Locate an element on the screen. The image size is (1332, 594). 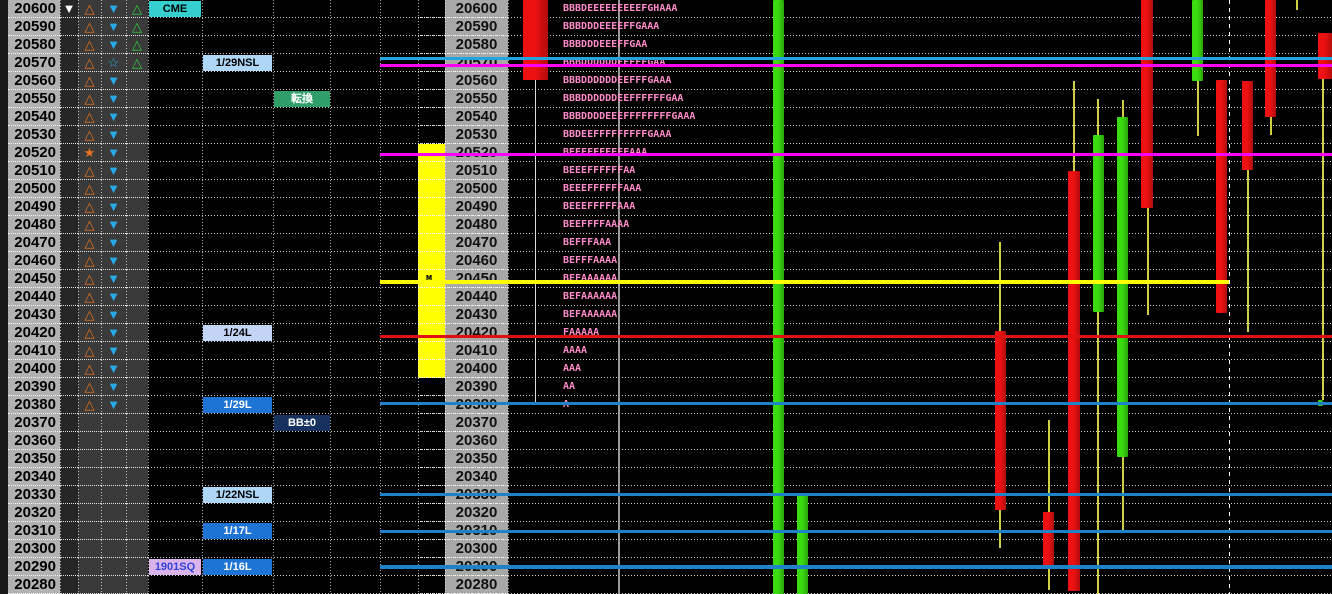
price-label-left: 20590 is located at coordinates (34, 27).